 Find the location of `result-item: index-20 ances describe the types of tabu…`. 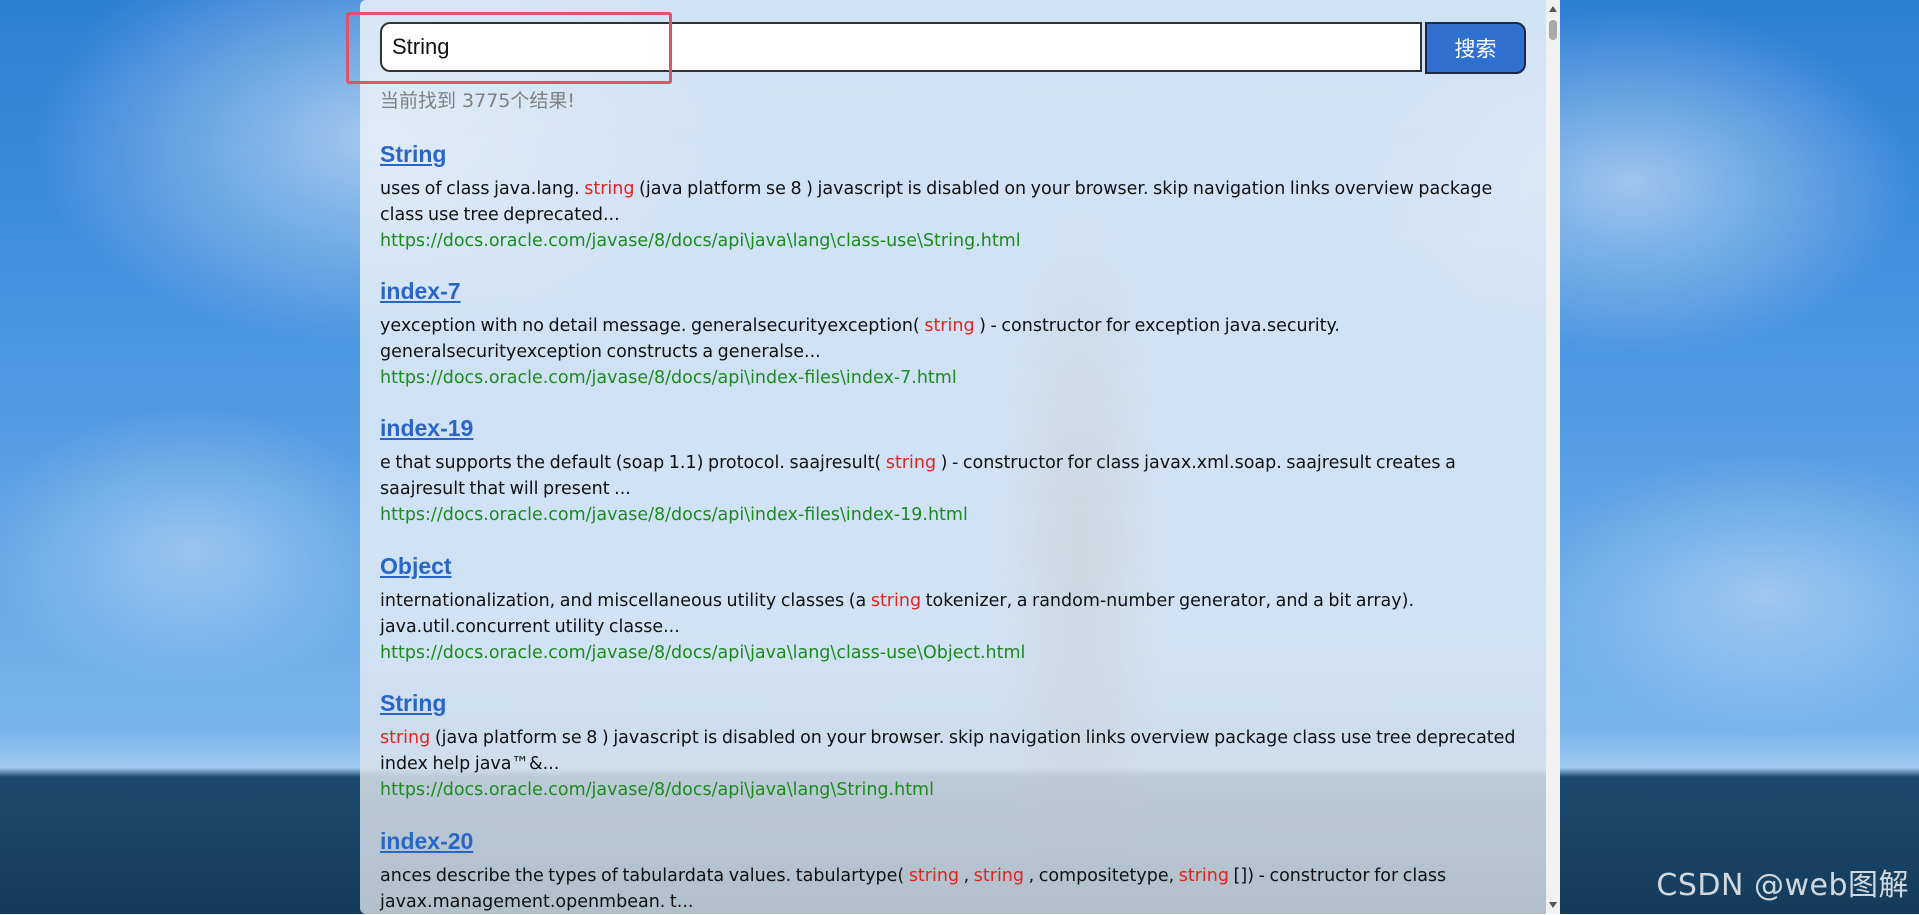

result-item: index-20 ances describe the types of tabu… is located at coordinates (953, 871).